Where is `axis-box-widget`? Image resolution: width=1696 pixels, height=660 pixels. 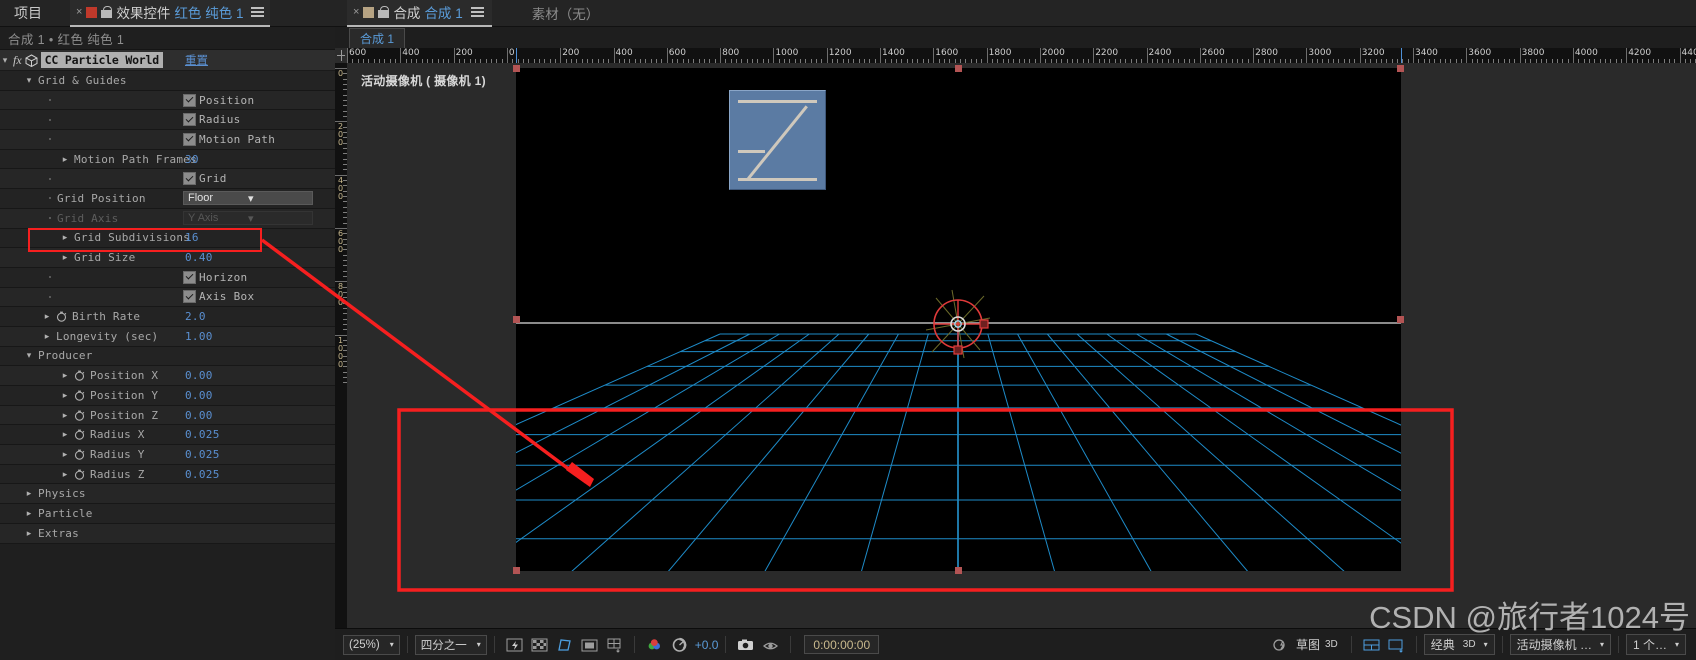 axis-box-widget is located at coordinates (958, 324).